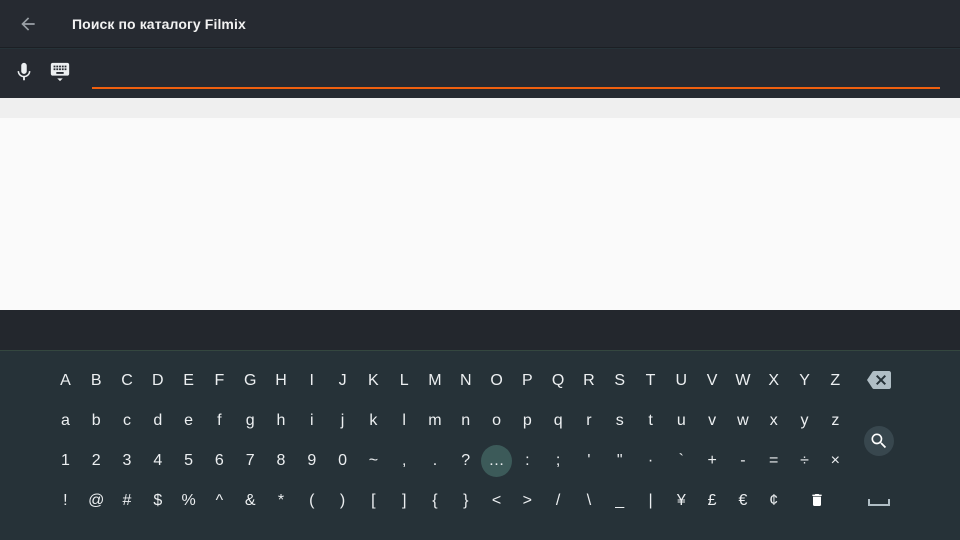 Image resolution: width=960 pixels, height=540 pixels. I want to click on keyboard-key: f, so click(219, 421).